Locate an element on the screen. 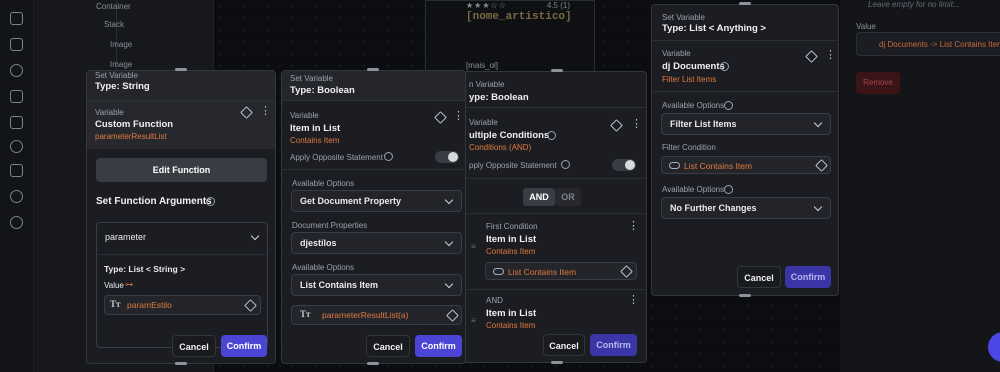  value-chip: Tт parameterResultList(a) is located at coordinates (376, 315).